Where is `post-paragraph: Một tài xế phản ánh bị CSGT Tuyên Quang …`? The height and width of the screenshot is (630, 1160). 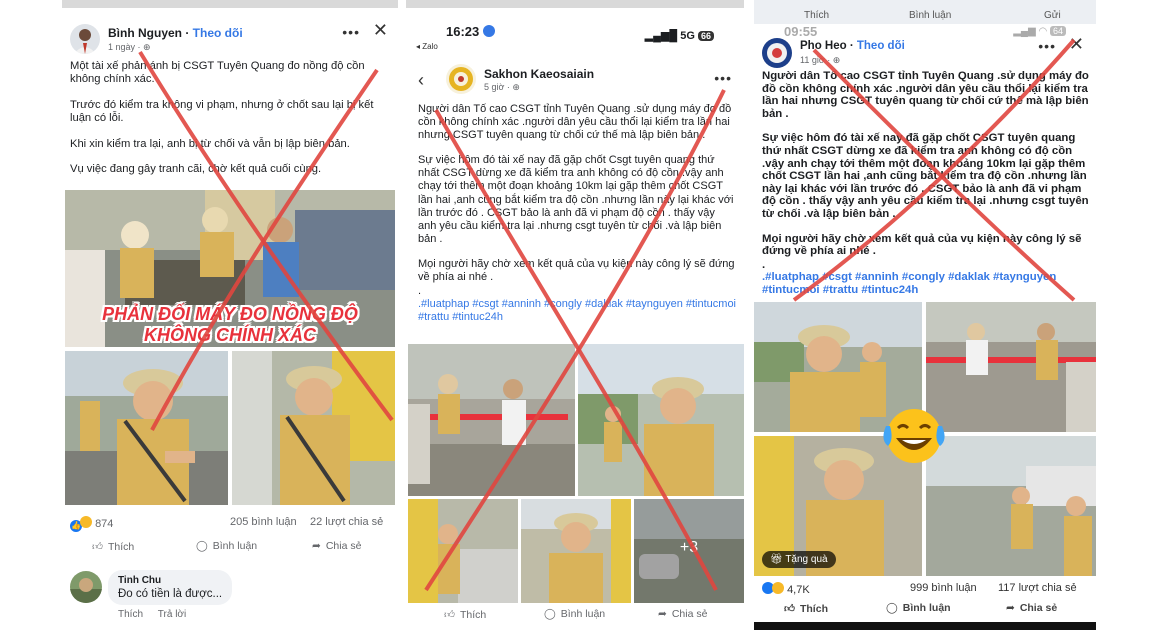
post-paragraph: Một tài xế phản ánh bị CSGT Tuyên Quang … is located at coordinates (217, 73).